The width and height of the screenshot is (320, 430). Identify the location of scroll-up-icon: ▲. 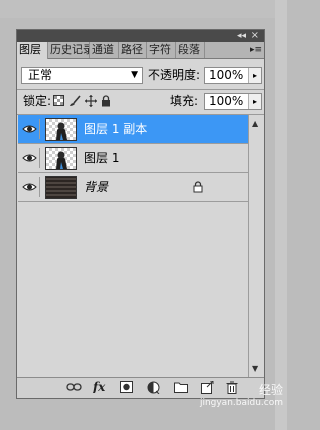
(255, 123).